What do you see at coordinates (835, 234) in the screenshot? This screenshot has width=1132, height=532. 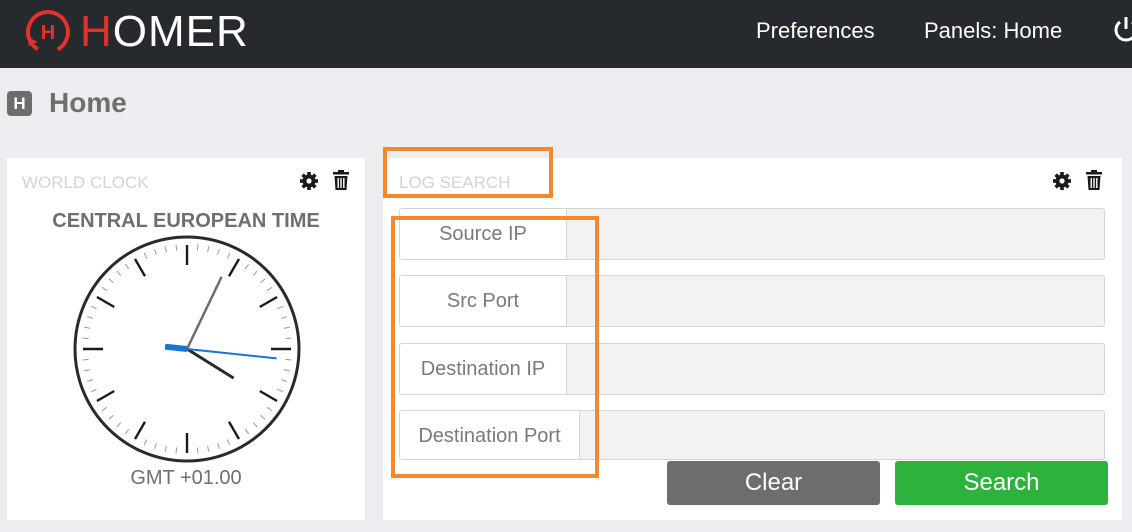 I see `source-ip-input` at bounding box center [835, 234].